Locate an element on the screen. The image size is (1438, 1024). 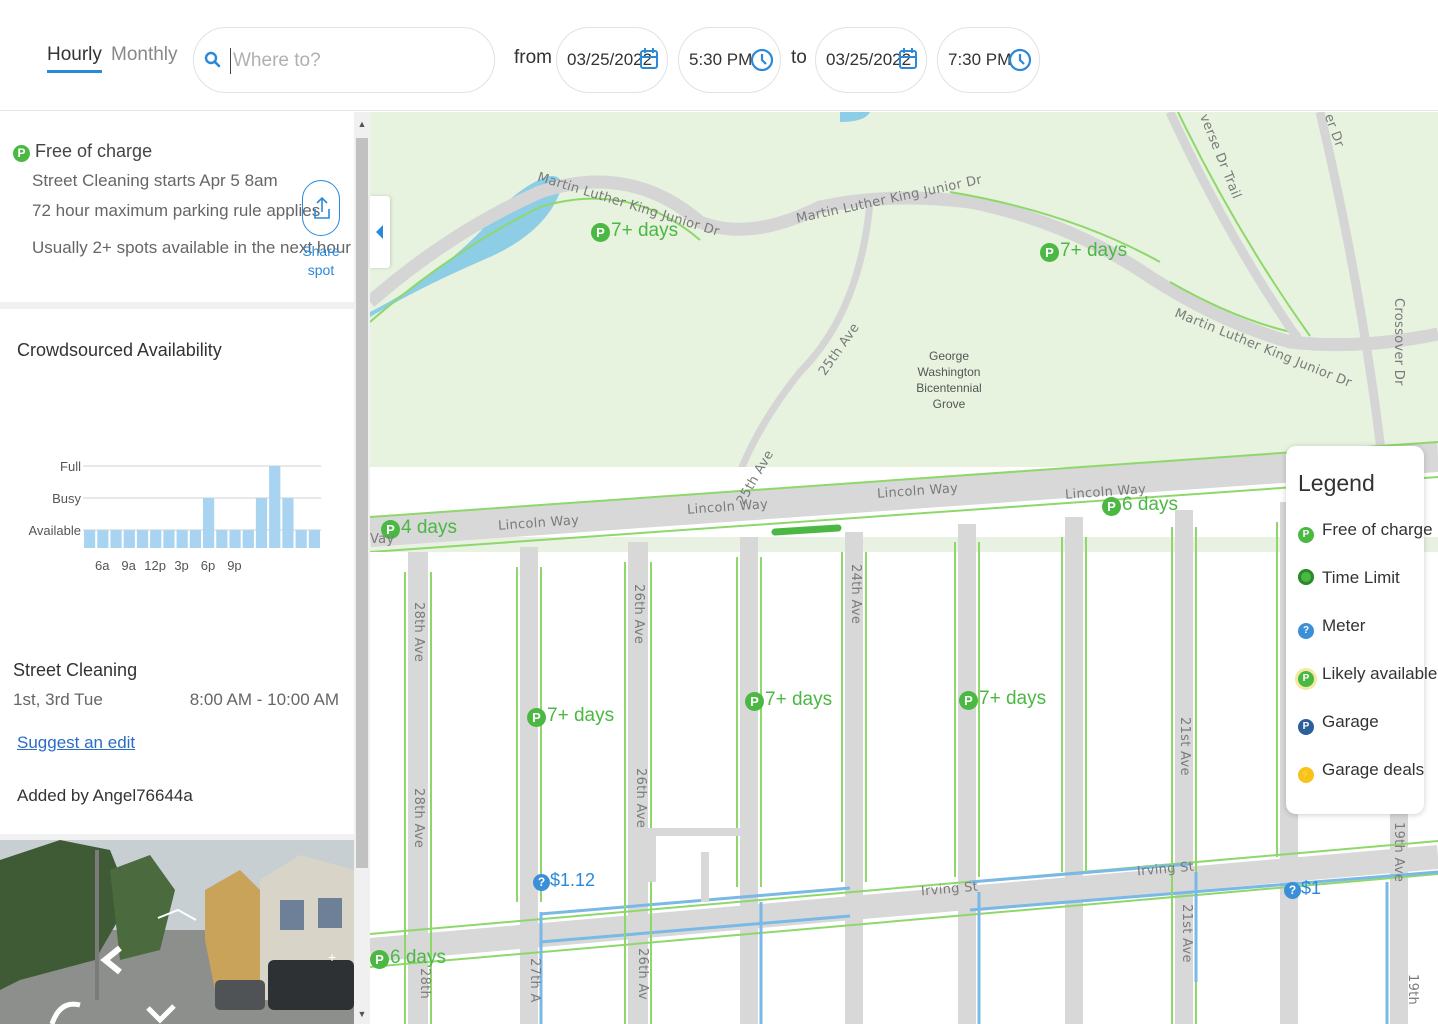
legend-item: ? Meter is located at coordinates (1331, 627).